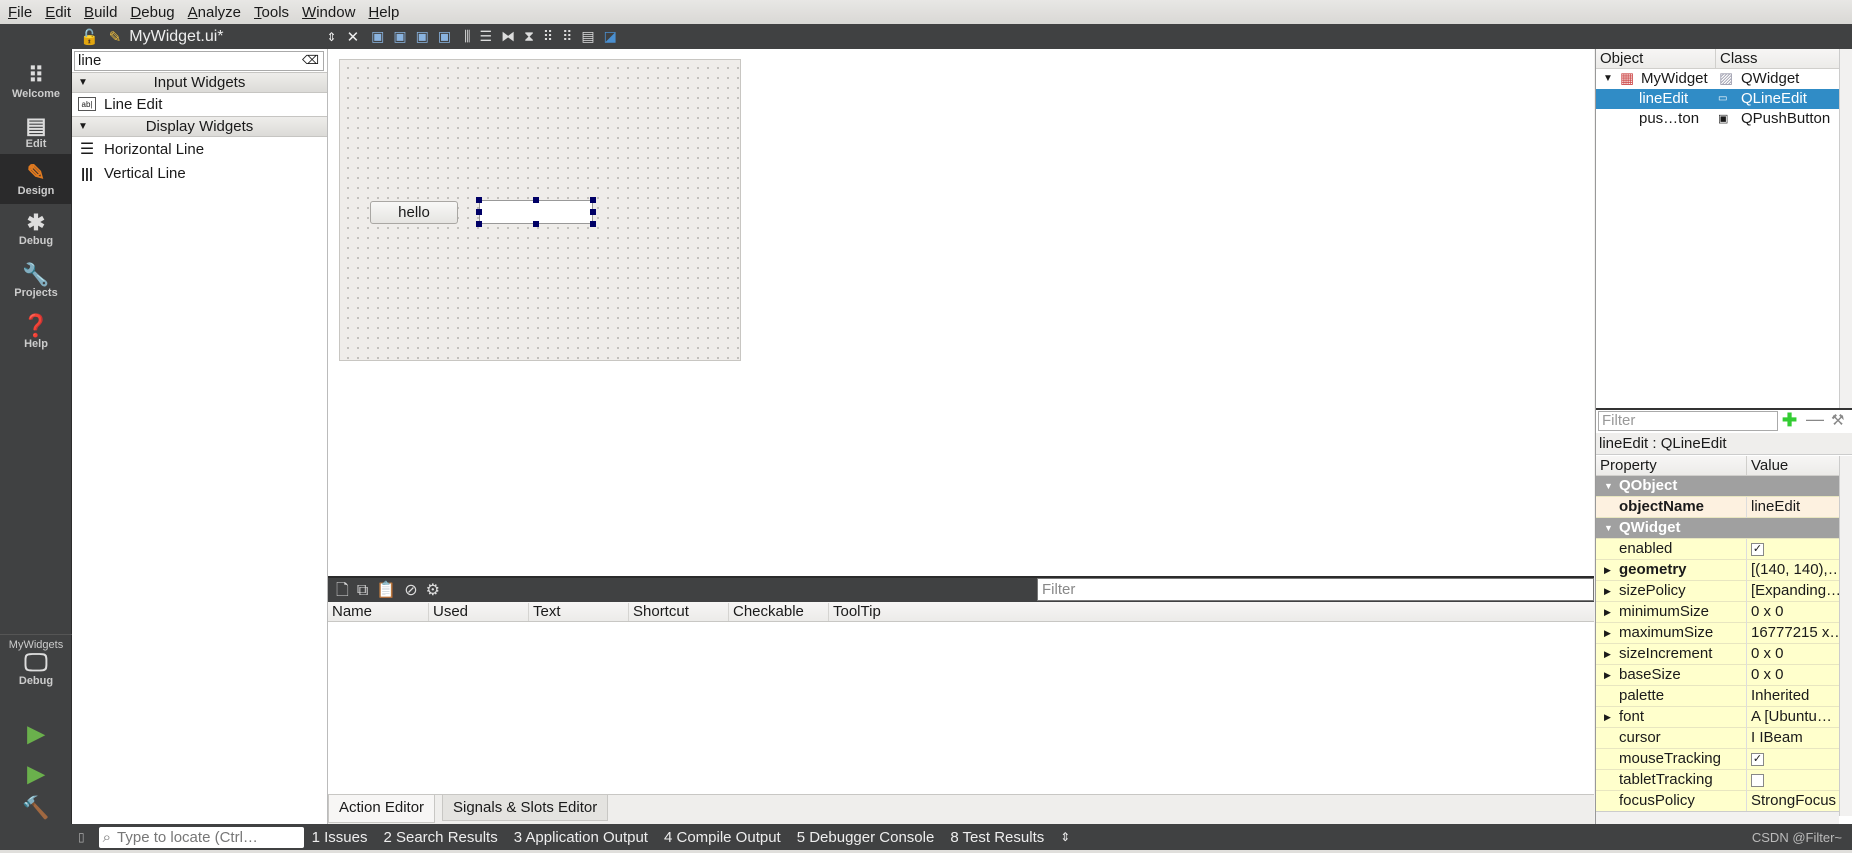 The height and width of the screenshot is (853, 1852). What do you see at coordinates (152, 12) in the screenshot?
I see `menu-debug: Debug` at bounding box center [152, 12].